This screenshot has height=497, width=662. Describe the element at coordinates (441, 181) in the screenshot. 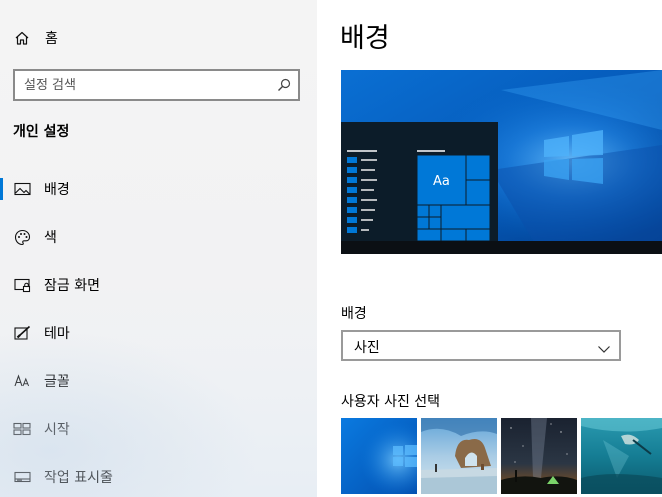

I see `tile-sample-text: Aa` at that location.